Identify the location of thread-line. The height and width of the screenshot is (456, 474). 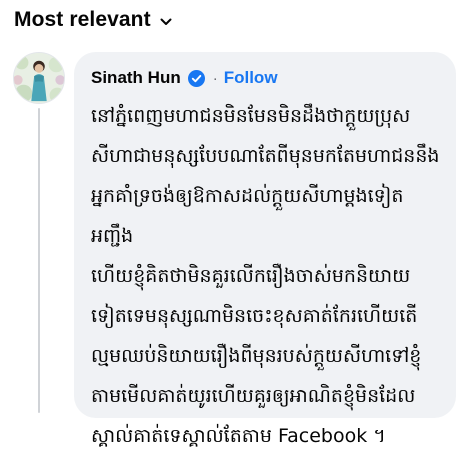
(39, 260).